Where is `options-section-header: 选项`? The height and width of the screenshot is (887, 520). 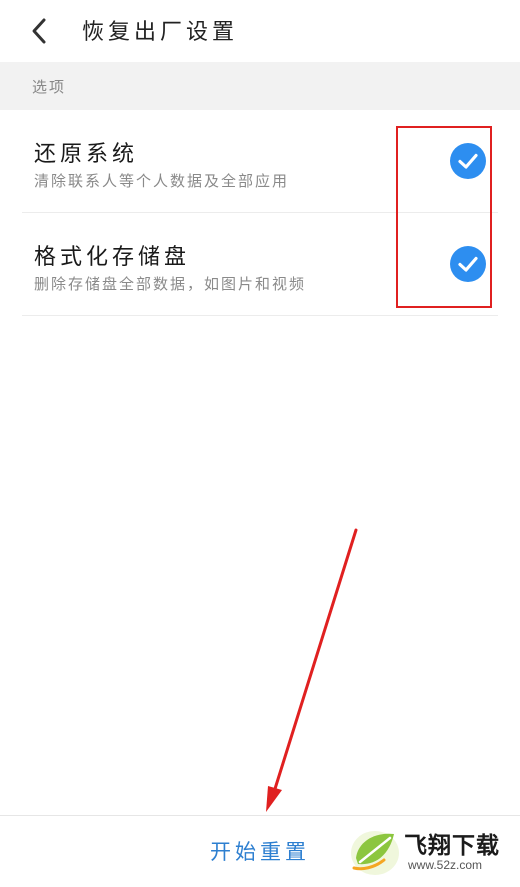
options-section-header: 选项 is located at coordinates (260, 86).